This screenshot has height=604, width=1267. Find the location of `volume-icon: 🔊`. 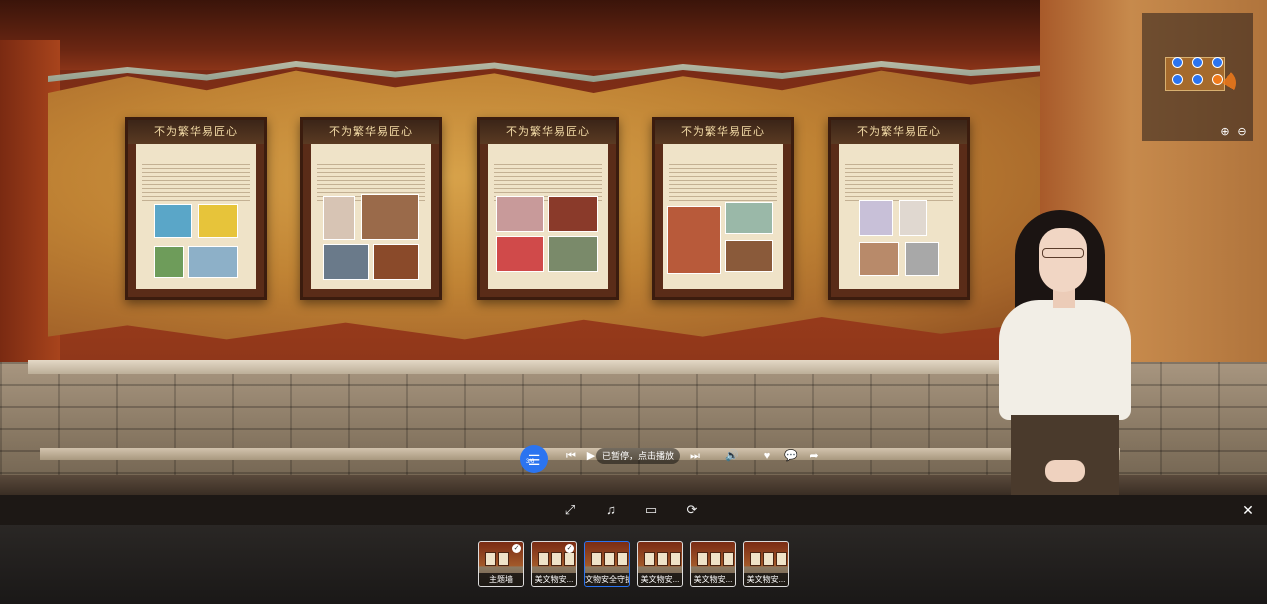

volume-icon: 🔊 is located at coordinates (732, 456).